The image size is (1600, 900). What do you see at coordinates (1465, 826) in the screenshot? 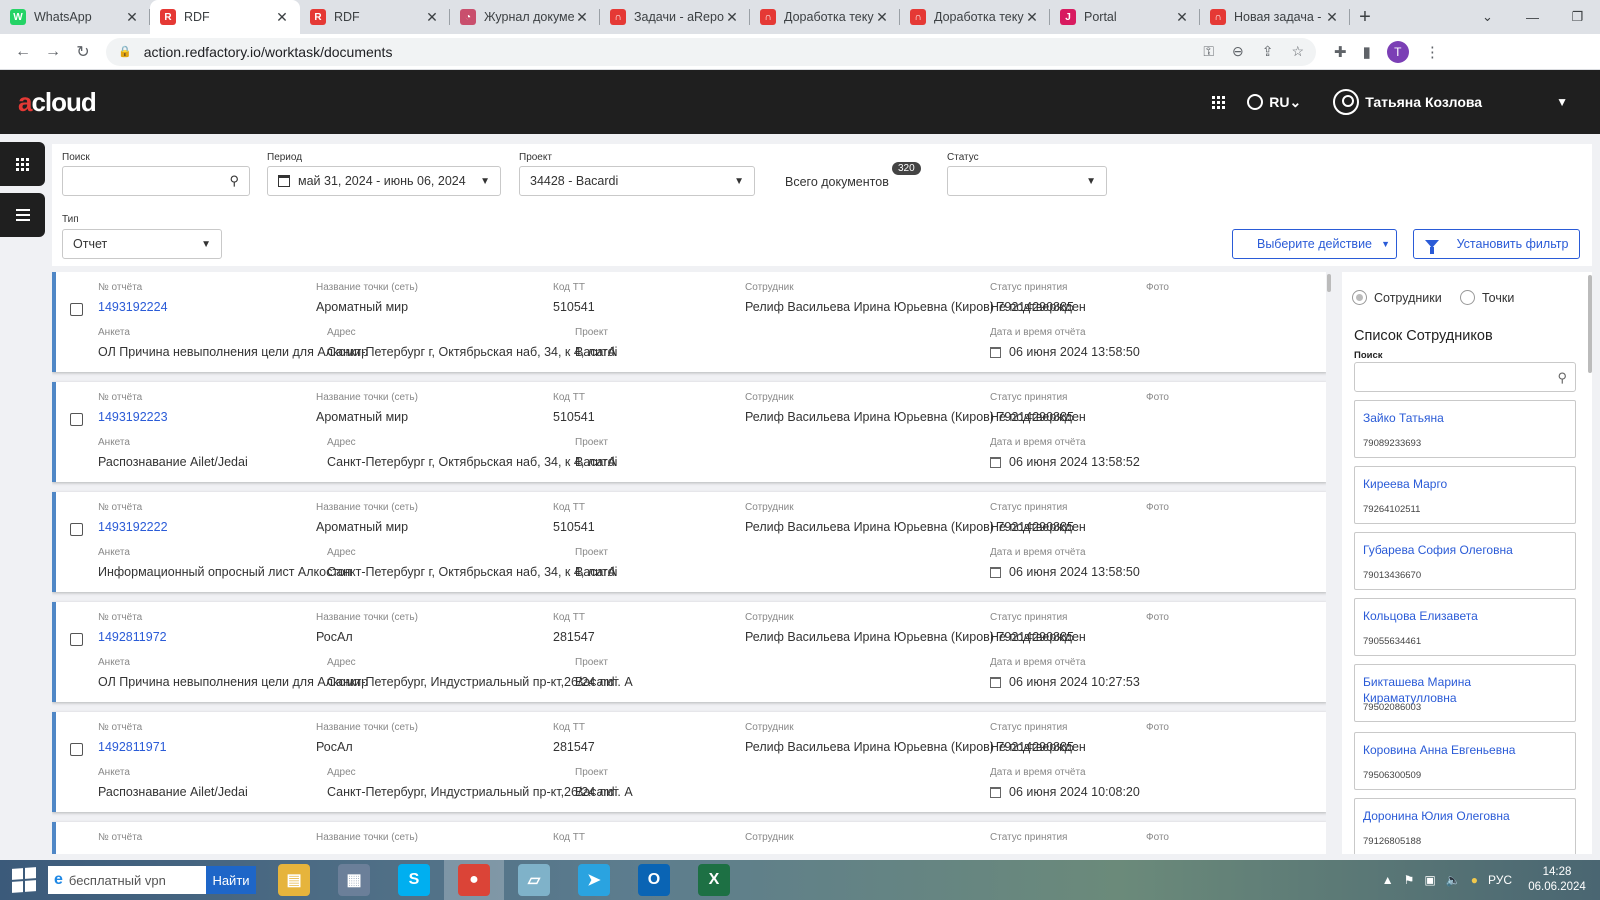
I see `employee-card: Доронина Юлия Олеговна 79126805188` at bounding box center [1465, 826].